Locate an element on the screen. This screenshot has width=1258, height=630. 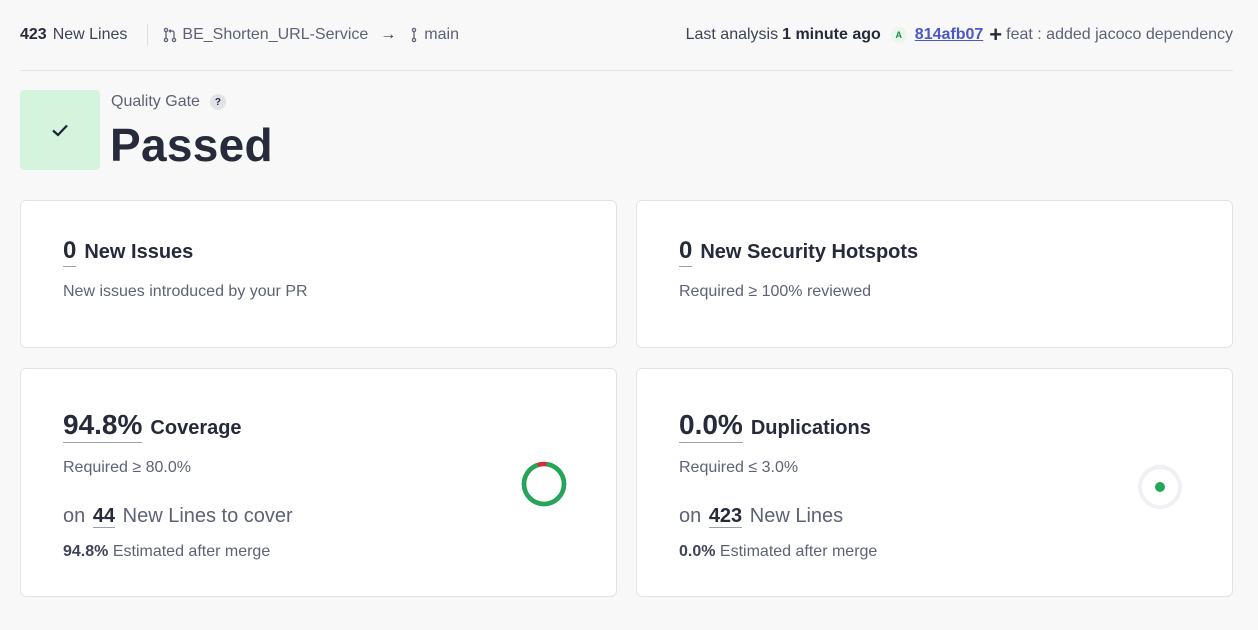
quality-gate-status: Passed is located at coordinates (191, 145).